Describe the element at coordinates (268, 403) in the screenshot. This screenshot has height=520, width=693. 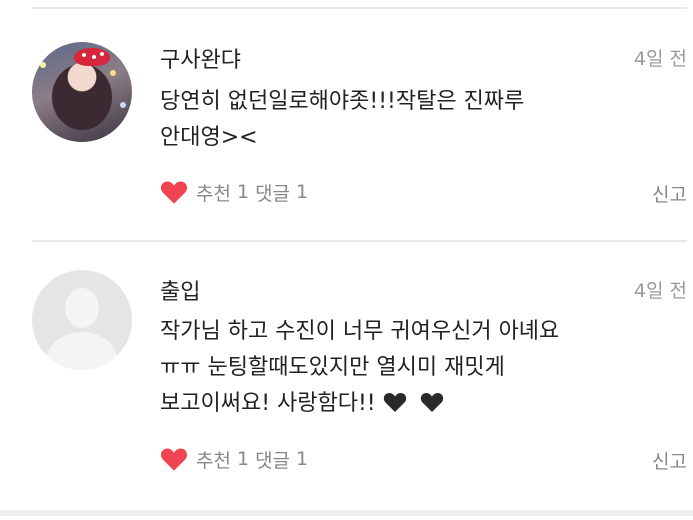
I see `comment-line: 보고이써요! 사랑함다!!` at that location.